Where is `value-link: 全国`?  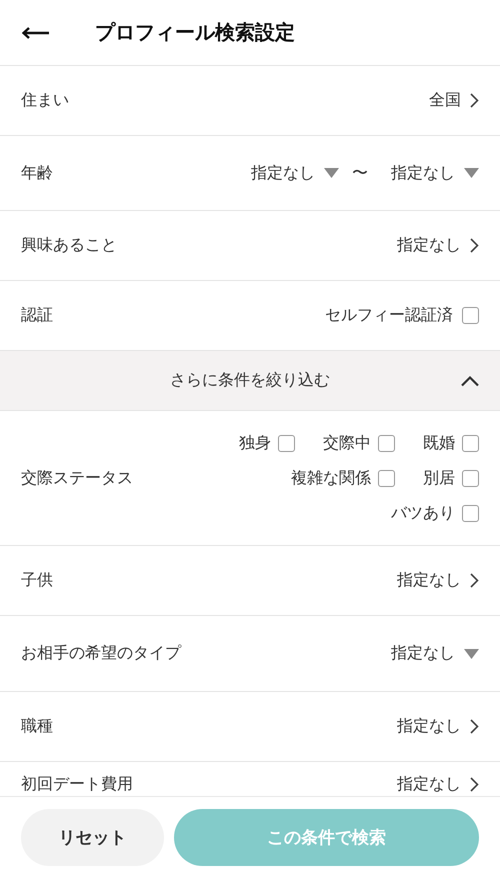
value-link: 全国 is located at coordinates (445, 100).